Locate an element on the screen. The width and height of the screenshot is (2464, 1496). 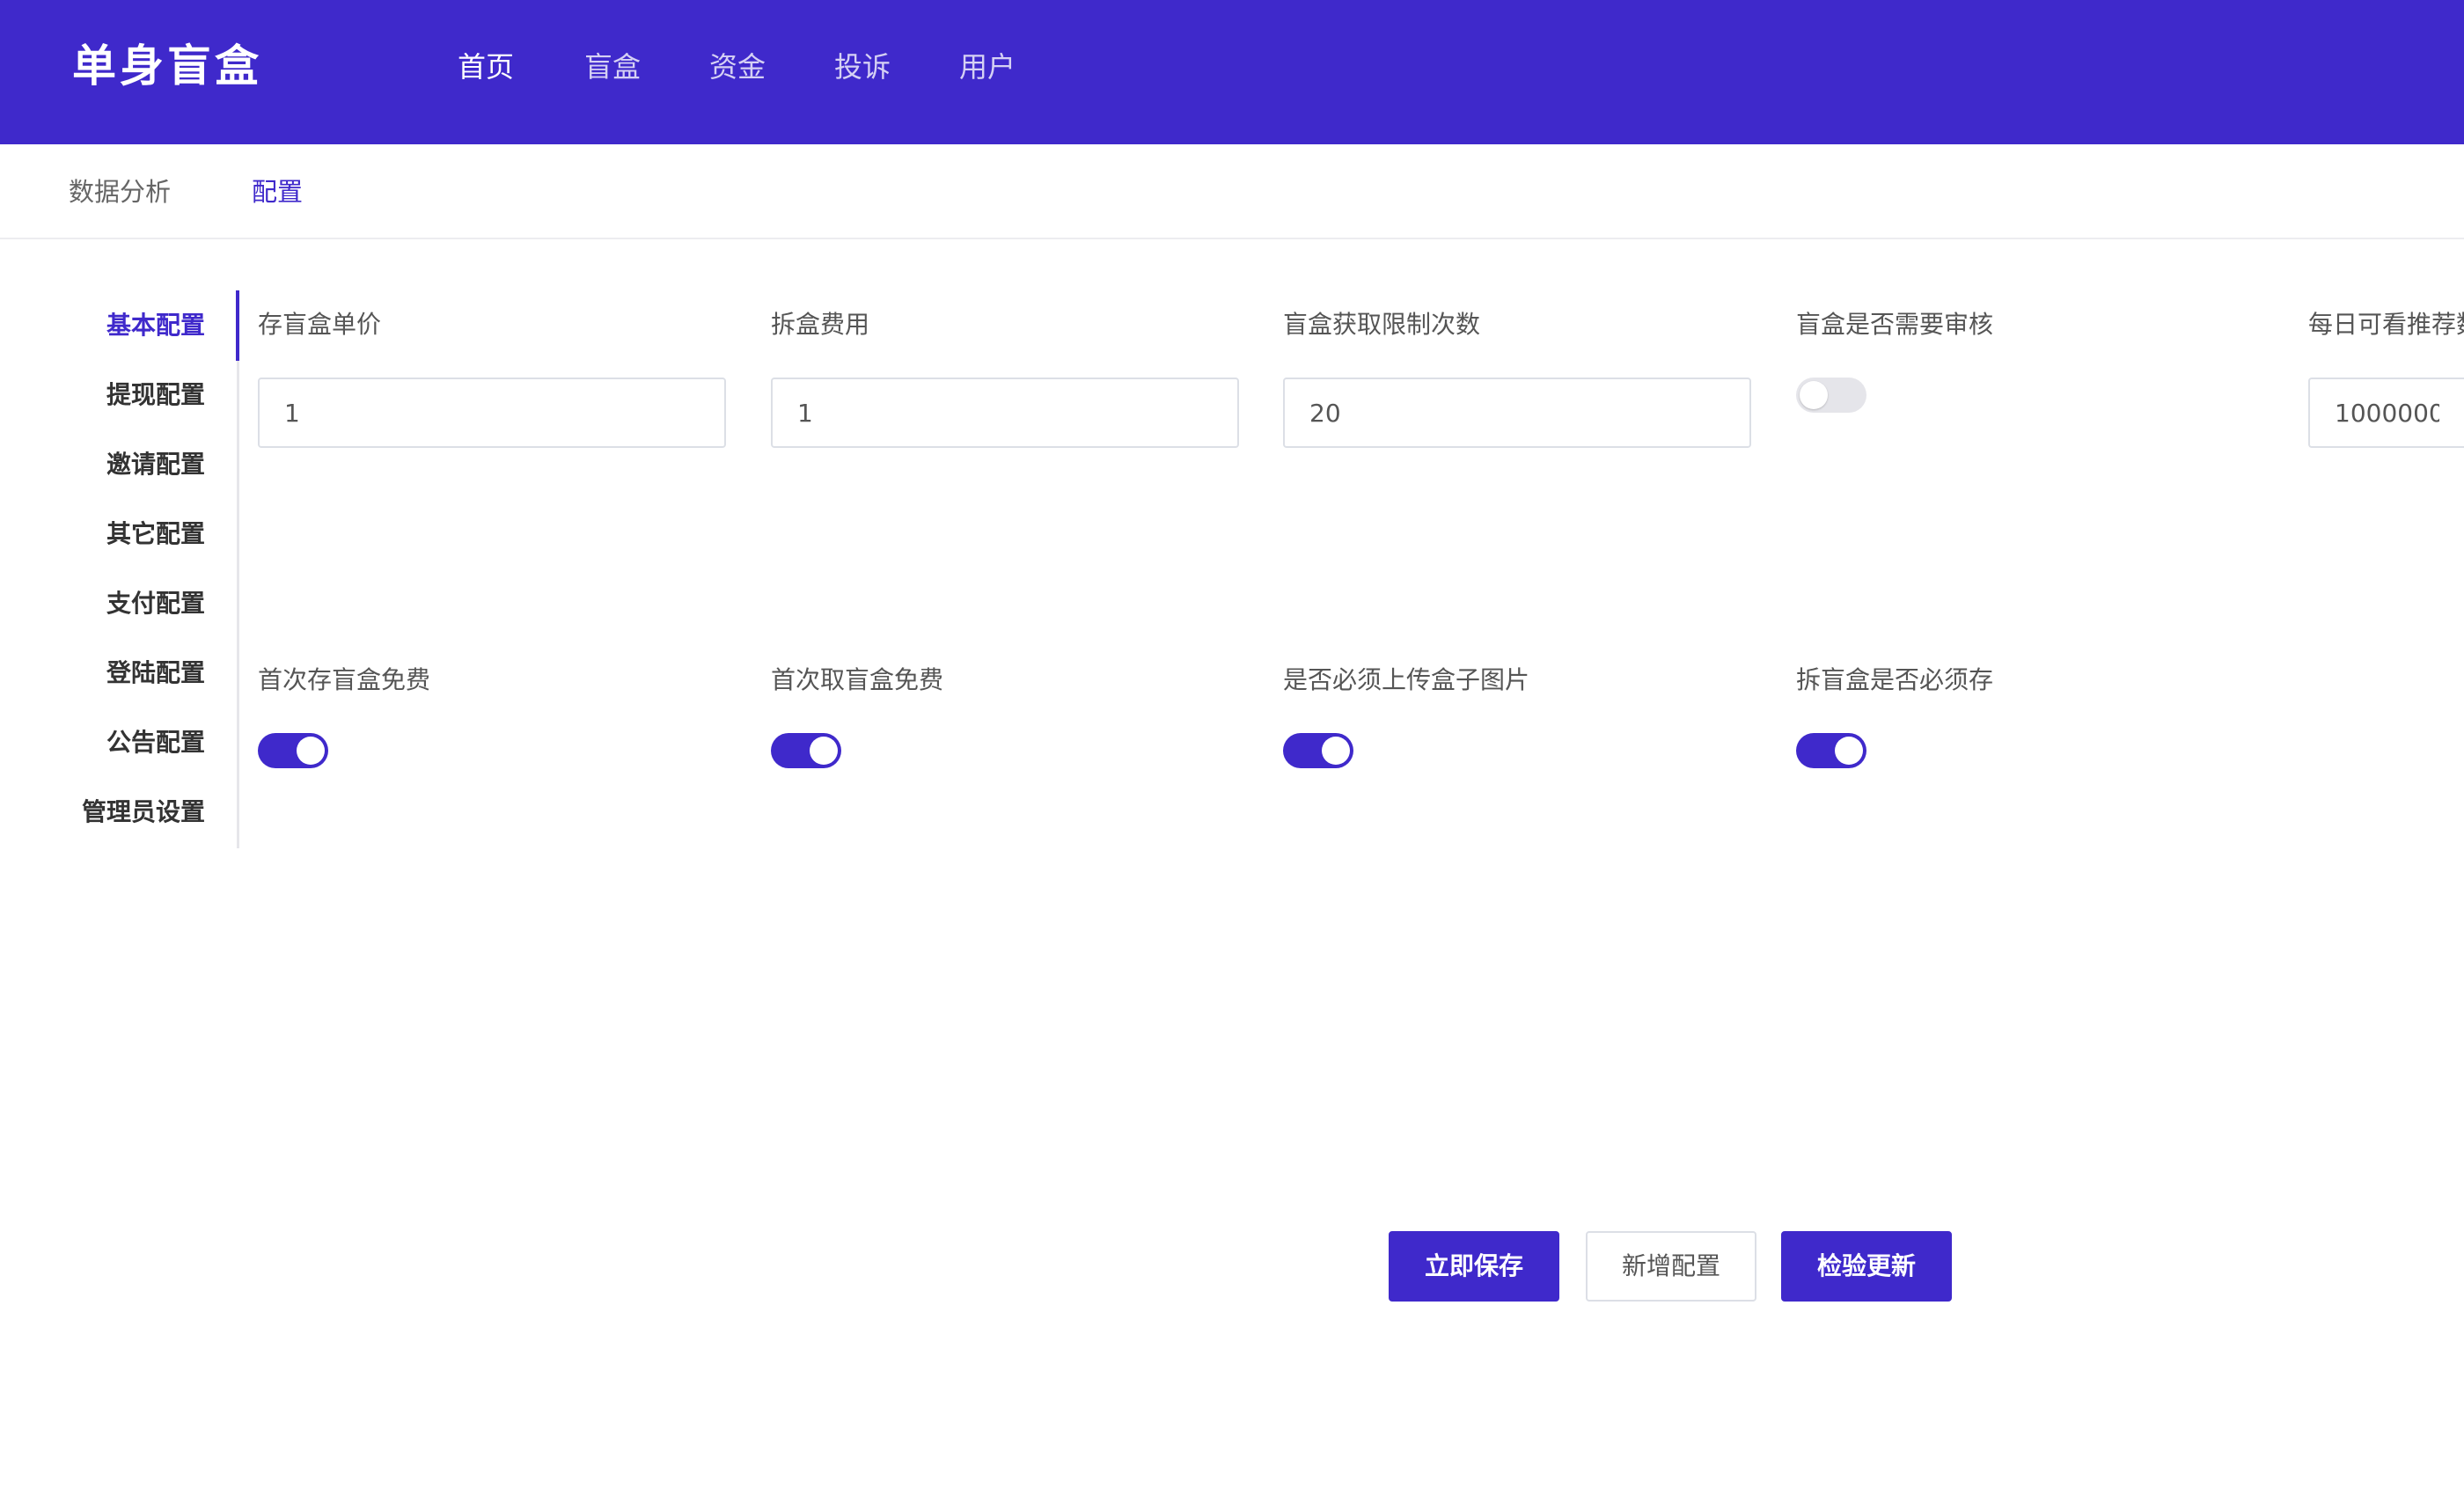
first-deposit-free-label: 首次存盲盒免费 is located at coordinates (344, 680).